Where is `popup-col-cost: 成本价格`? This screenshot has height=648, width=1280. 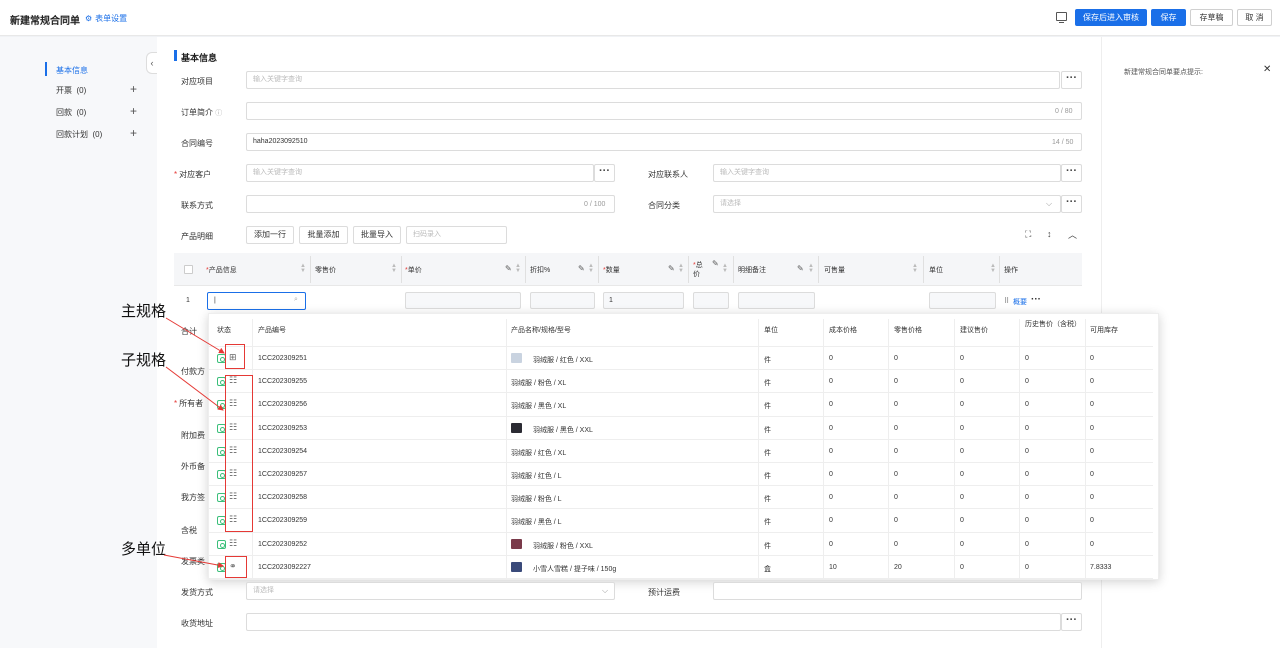 popup-col-cost: 成本价格 is located at coordinates (843, 330).